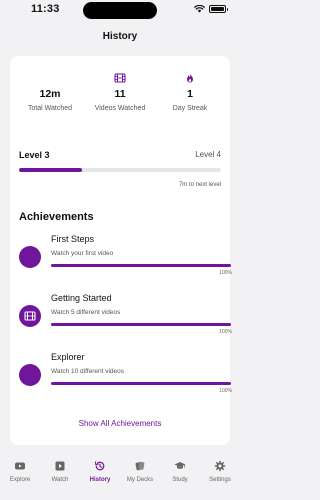  What do you see at coordinates (86, 312) in the screenshot?
I see `achievement-description: Watch 5 different videos` at bounding box center [86, 312].